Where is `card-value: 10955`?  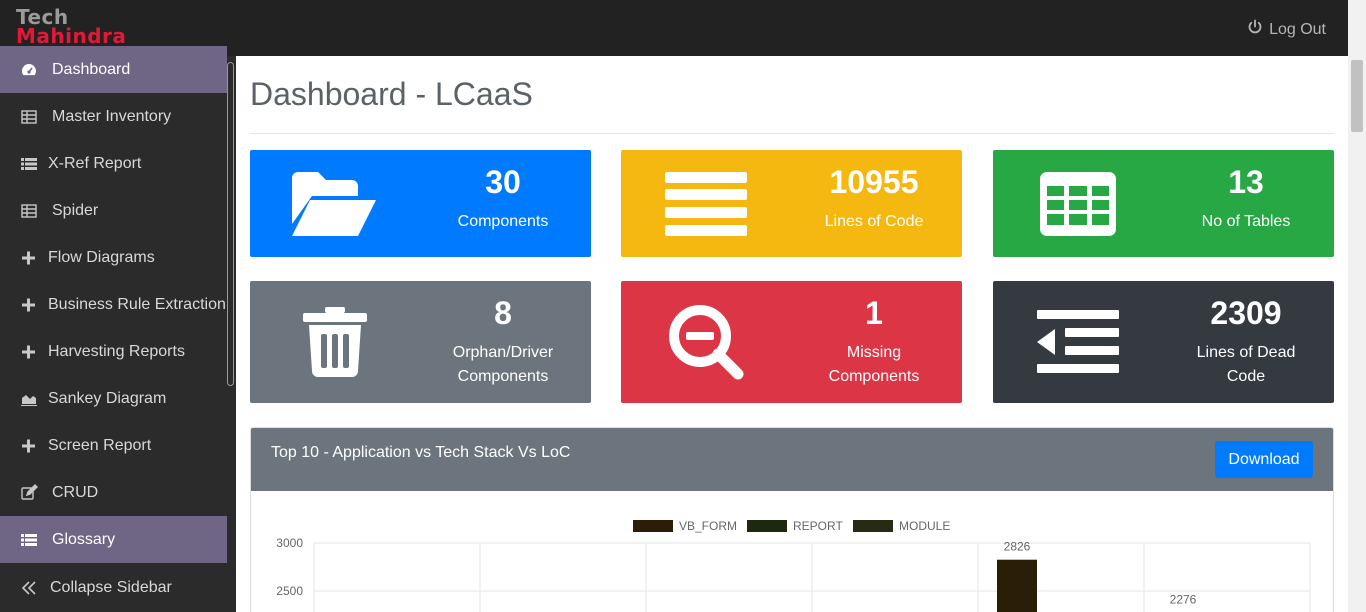
card-value: 10955 is located at coordinates (874, 182).